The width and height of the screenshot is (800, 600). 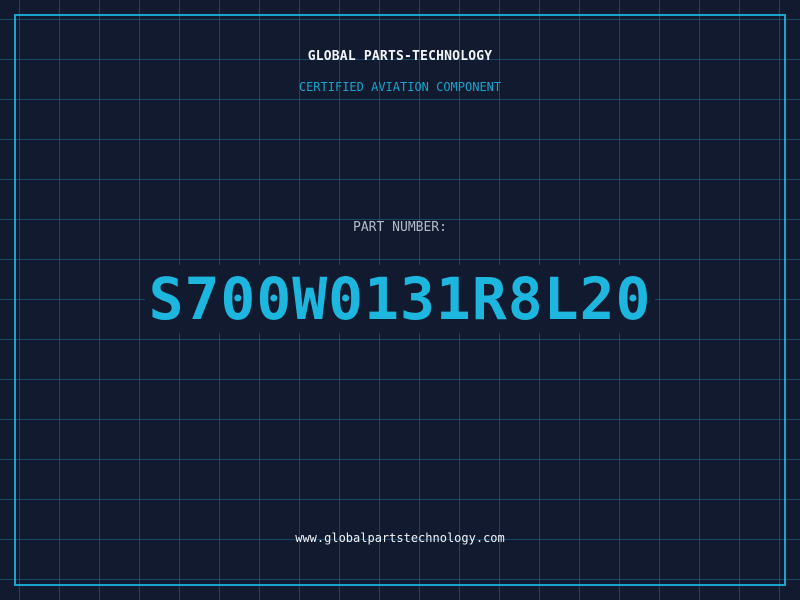 I want to click on part-number-label: PART NUMBER:, so click(x=400, y=227).